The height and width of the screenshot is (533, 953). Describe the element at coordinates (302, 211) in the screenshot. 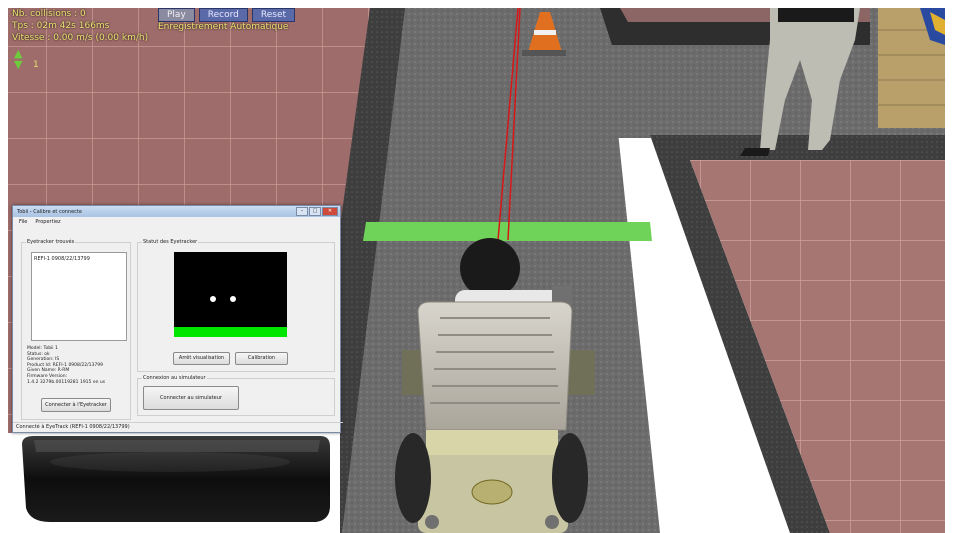

I see `minimize-button: –` at that location.